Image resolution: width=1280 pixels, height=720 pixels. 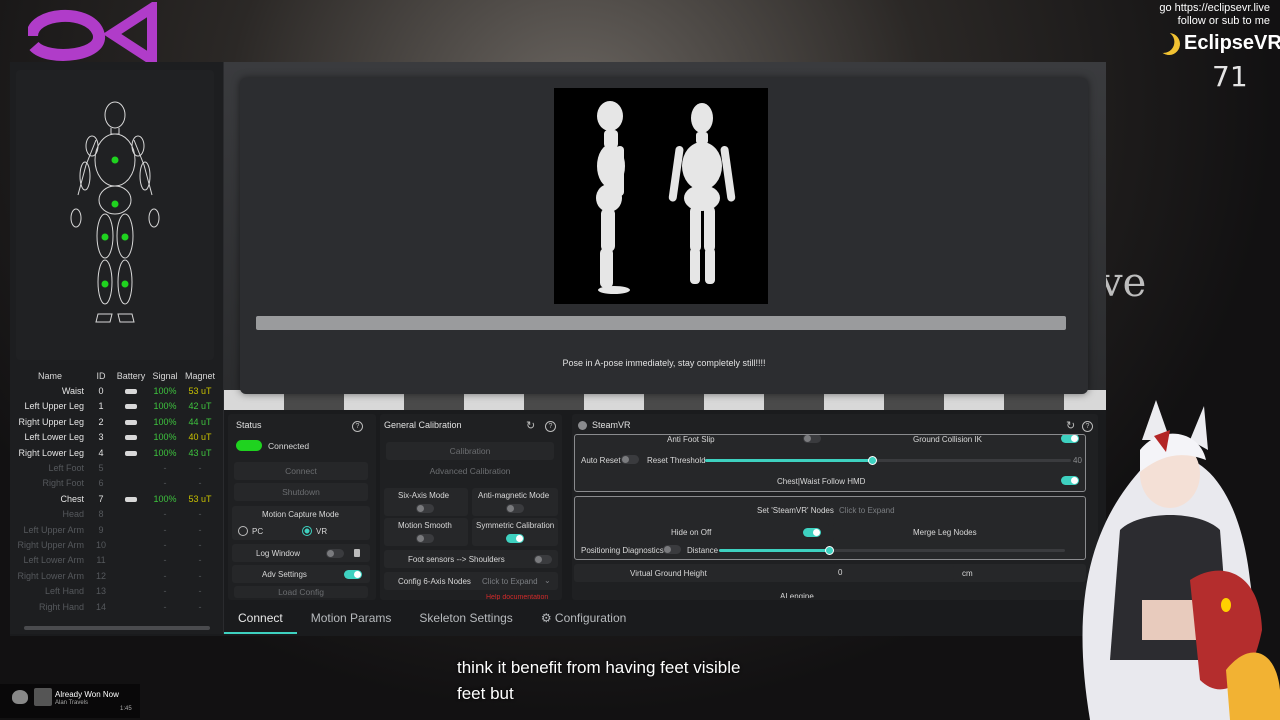 What do you see at coordinates (485, 693) in the screenshot?
I see `subtitle-line-2: feet but` at bounding box center [485, 693].